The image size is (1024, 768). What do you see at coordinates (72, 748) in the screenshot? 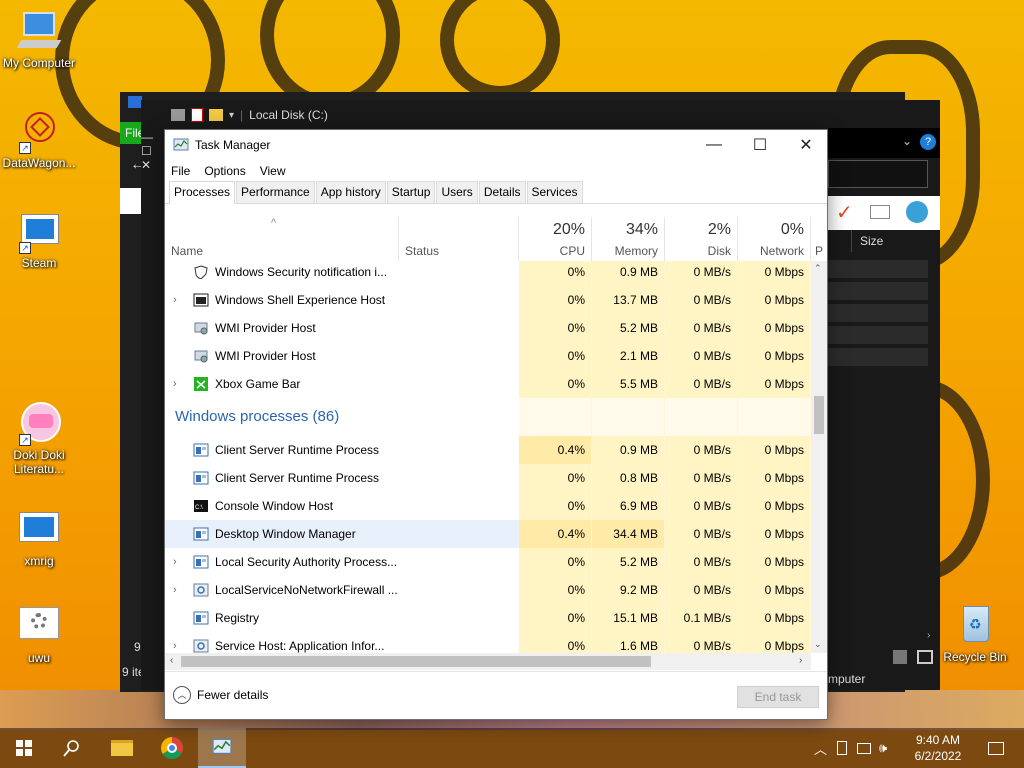
I see `search-button` at bounding box center [72, 748].